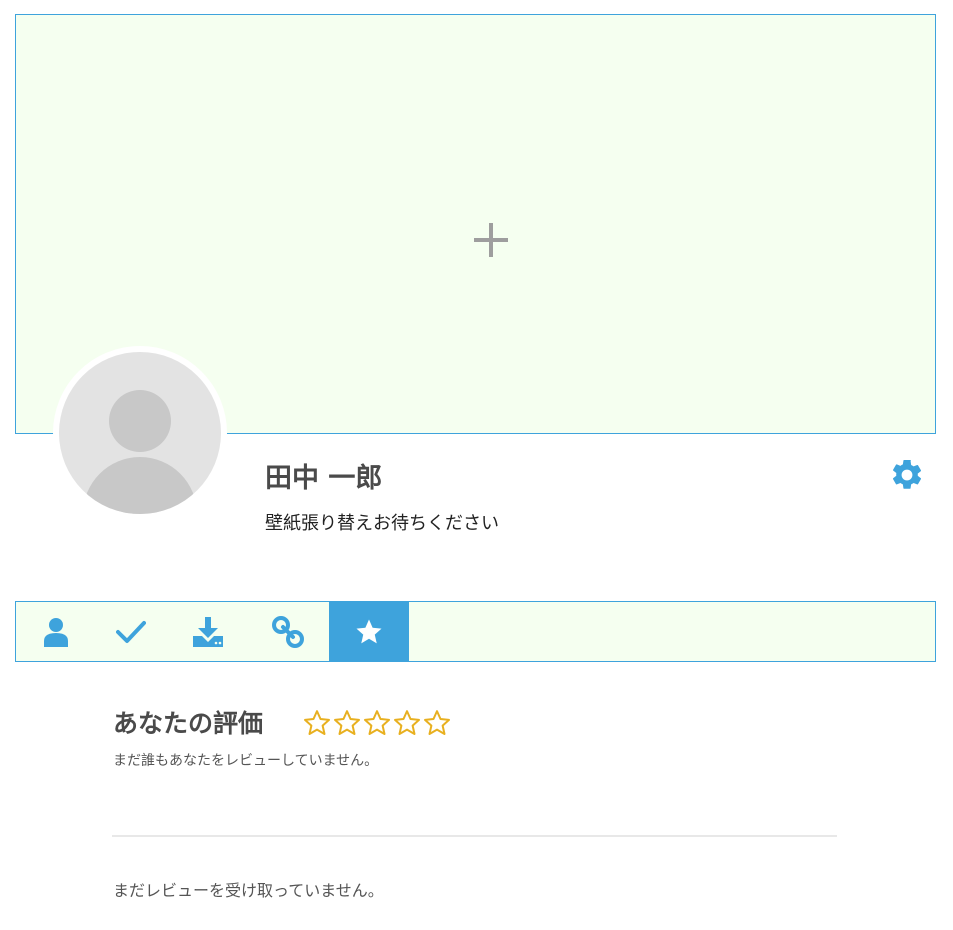 The image size is (953, 930). I want to click on gear-icon, so click(907, 475).